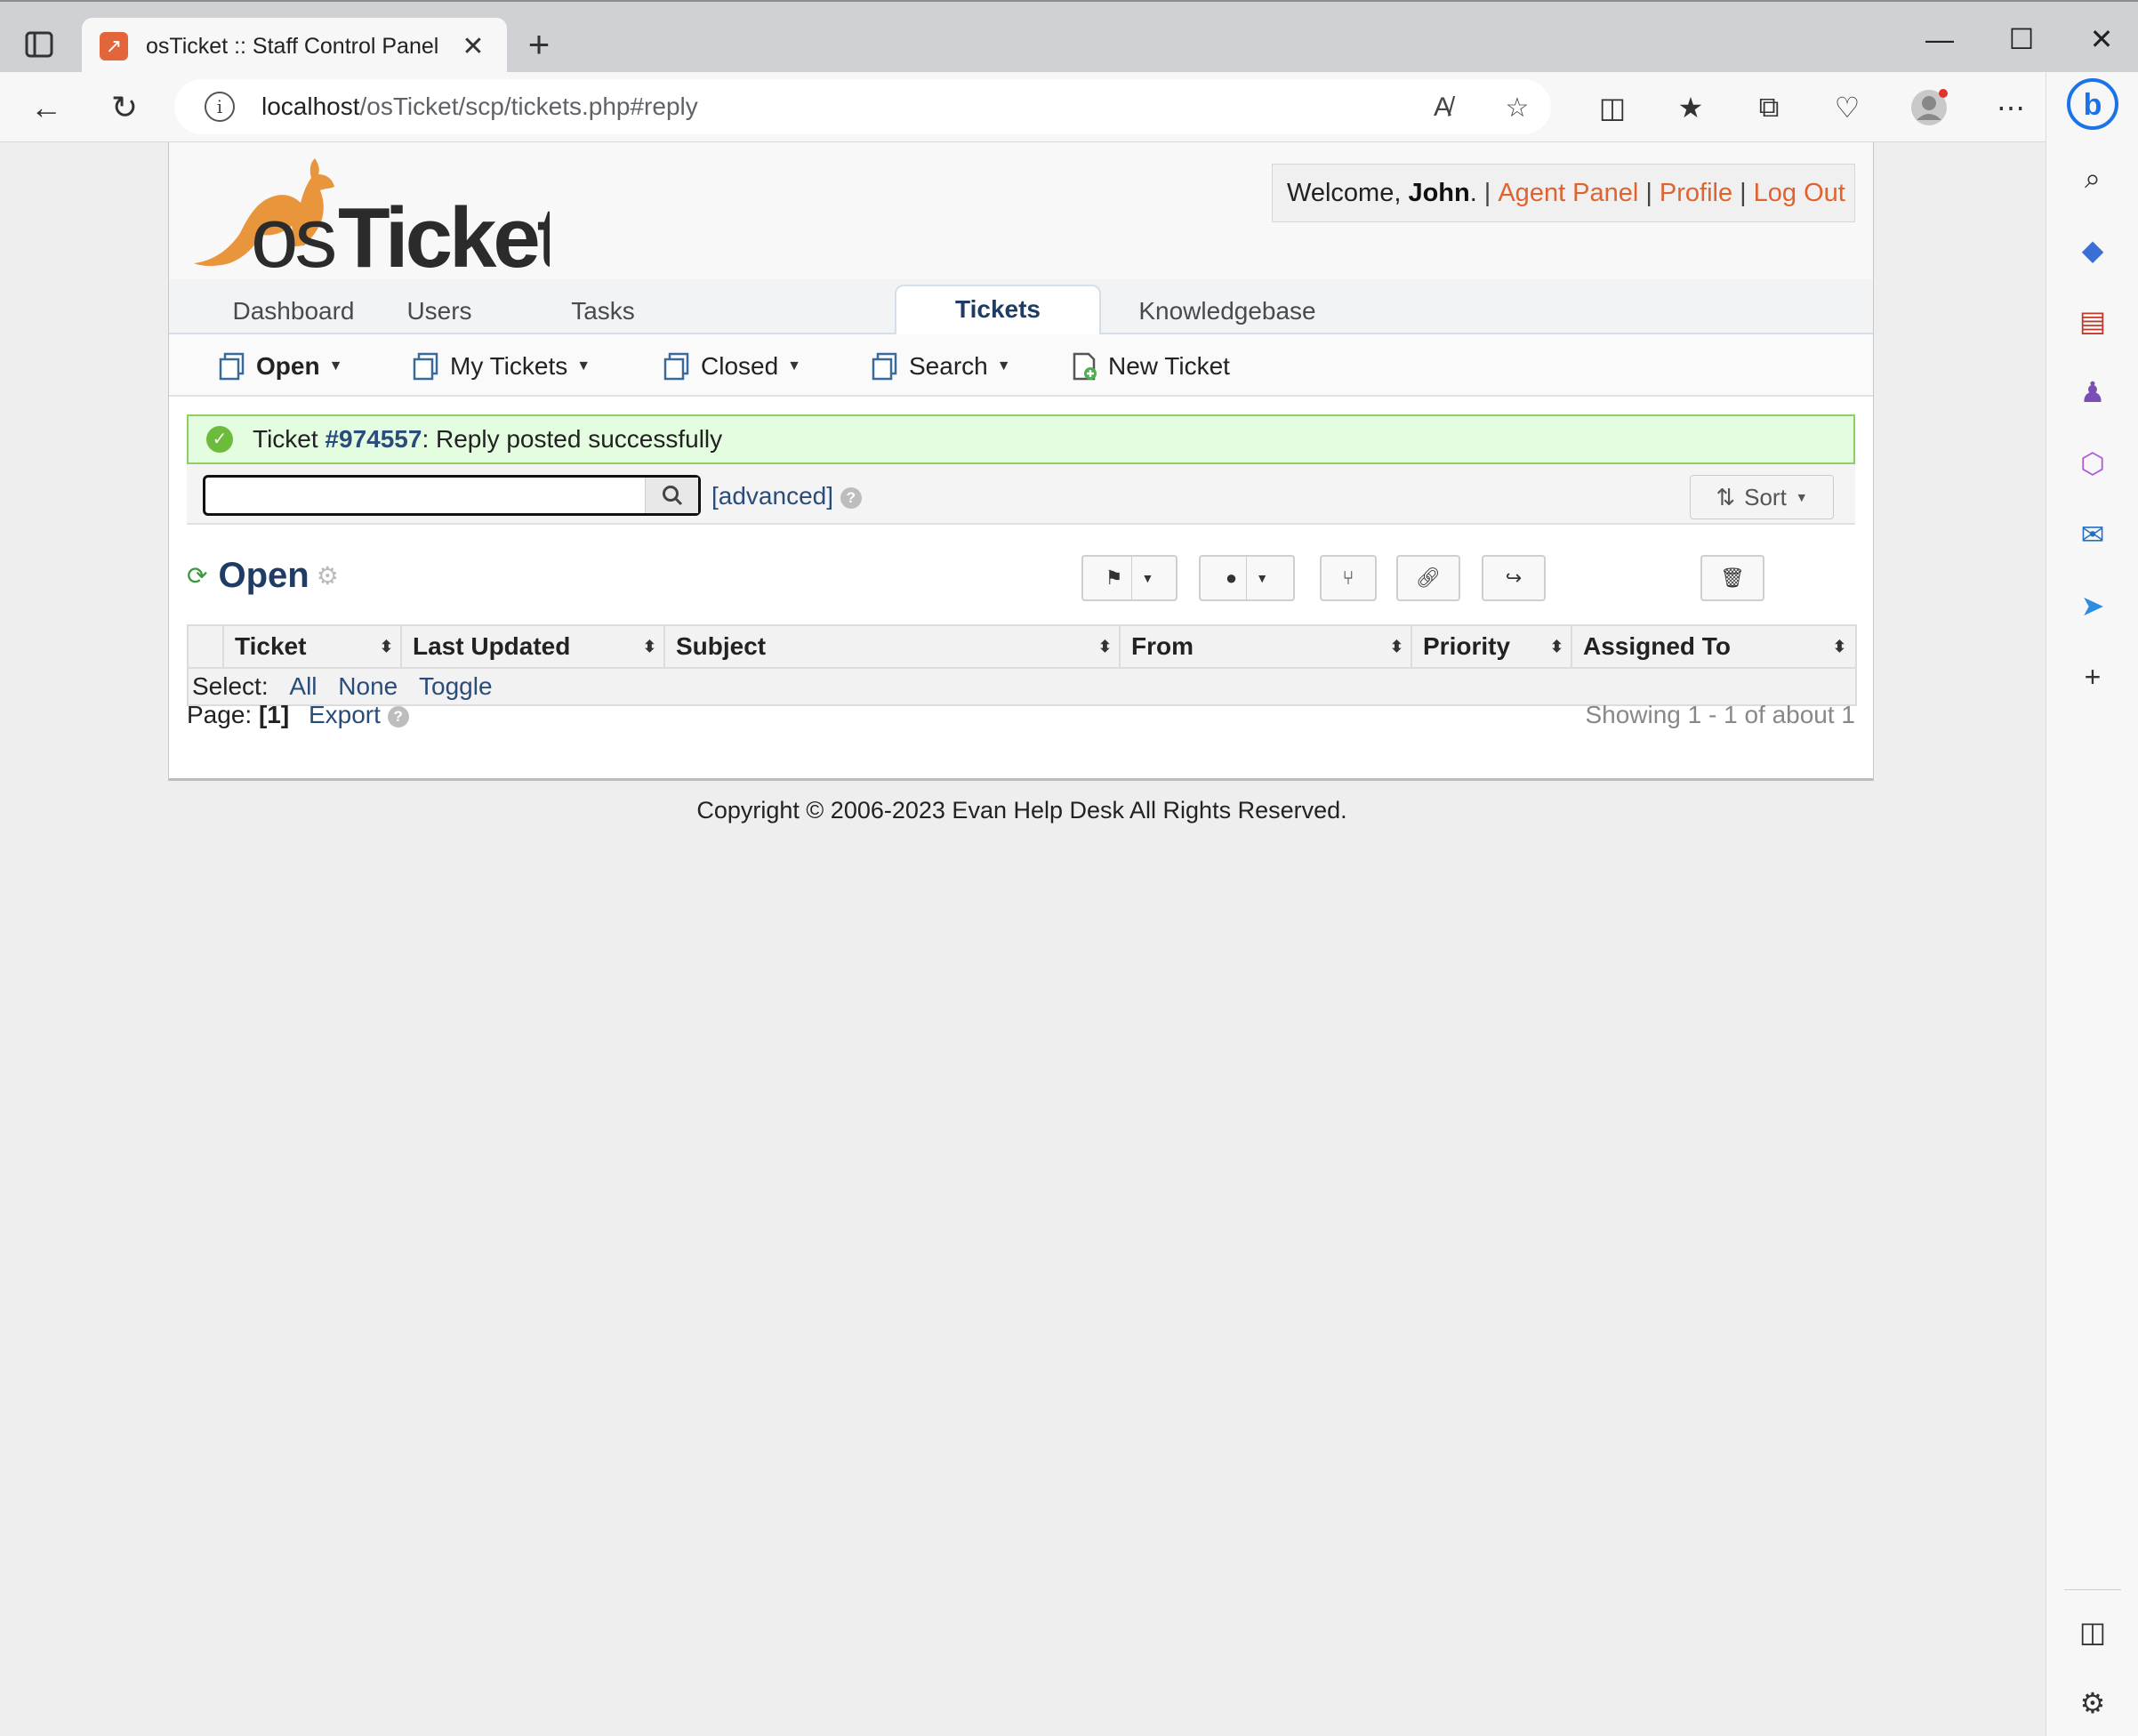 This screenshot has height=1736, width=2138. I want to click on subnav-new-ticket: New Ticket, so click(1149, 366).